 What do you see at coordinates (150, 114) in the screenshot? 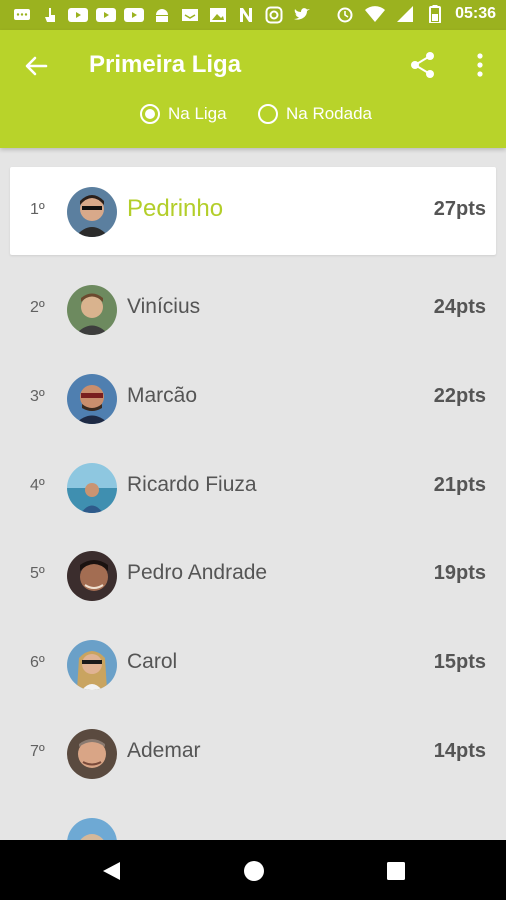
I see `radio-checked-icon` at bounding box center [150, 114].